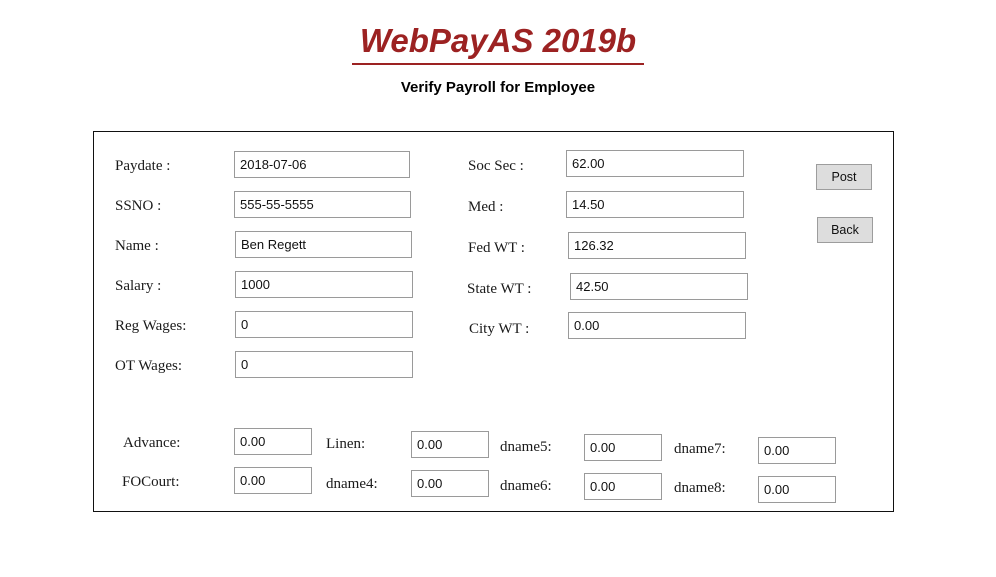 The width and height of the screenshot is (996, 577). What do you see at coordinates (152, 443) in the screenshot?
I see `label-advance: Advance:` at bounding box center [152, 443].